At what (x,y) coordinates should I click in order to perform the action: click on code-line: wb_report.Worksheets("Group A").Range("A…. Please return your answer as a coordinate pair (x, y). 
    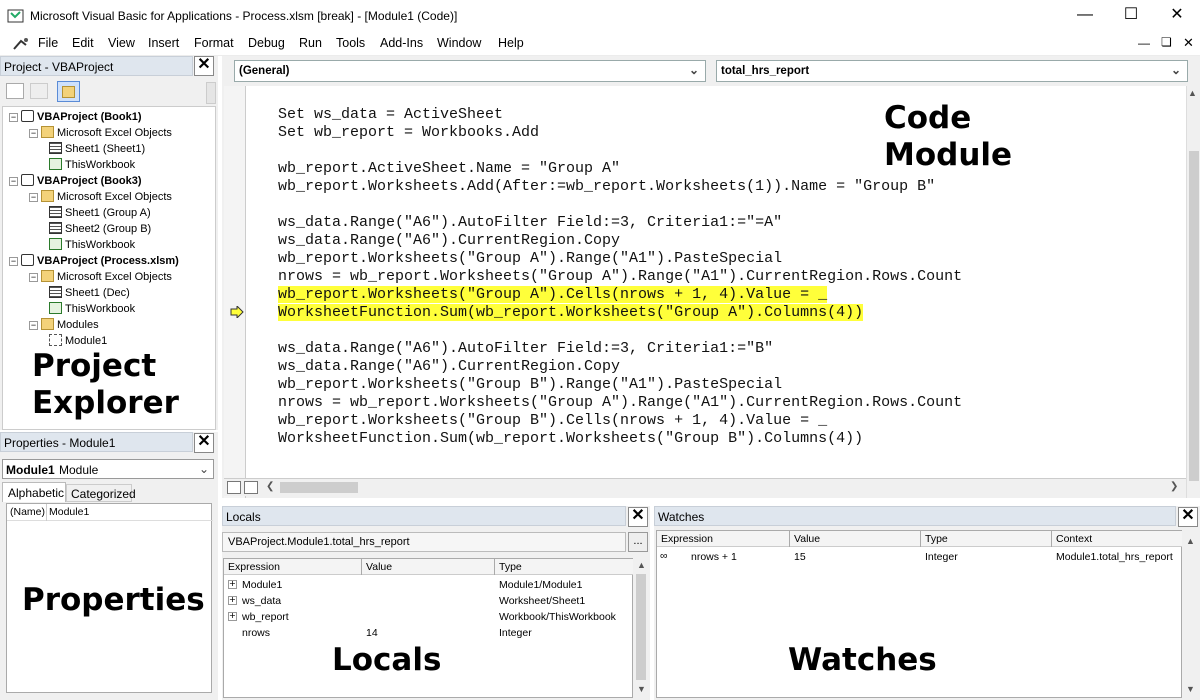
    Looking at the image, I should click on (530, 258).